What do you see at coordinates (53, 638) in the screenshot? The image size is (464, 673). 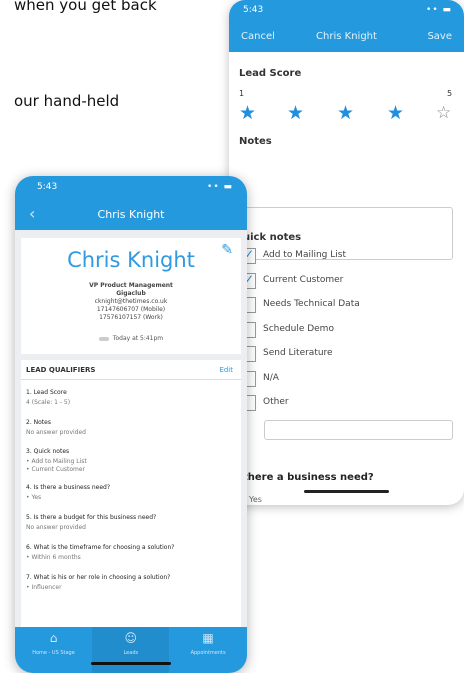 I see `home-icon: ⌂` at bounding box center [53, 638].